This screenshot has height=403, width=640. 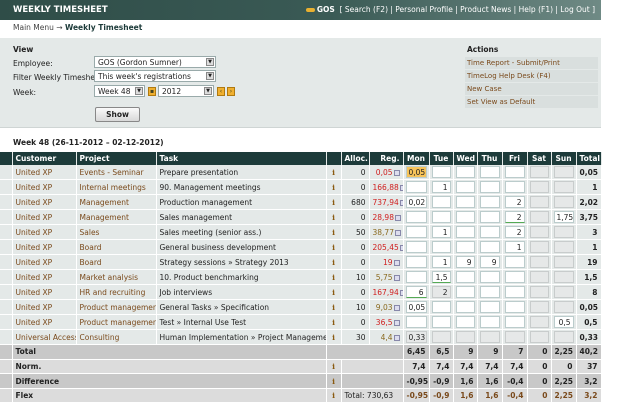 I want to click on hours-input-mon: 6, so click(x=416, y=292).